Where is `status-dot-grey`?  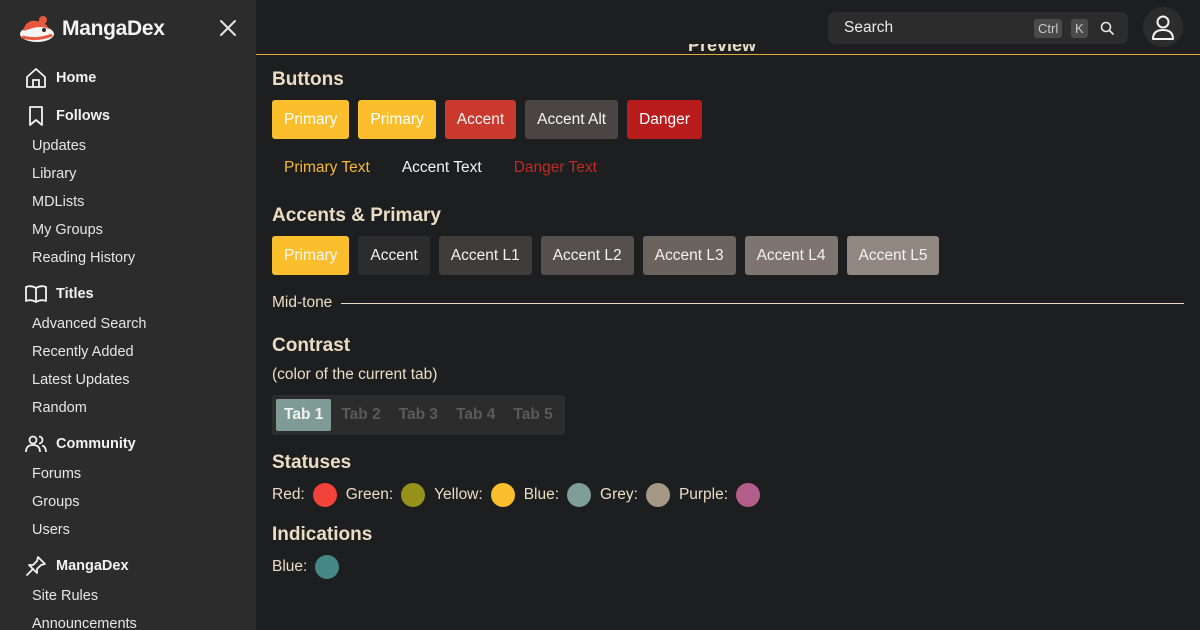
status-dot-grey is located at coordinates (657, 495).